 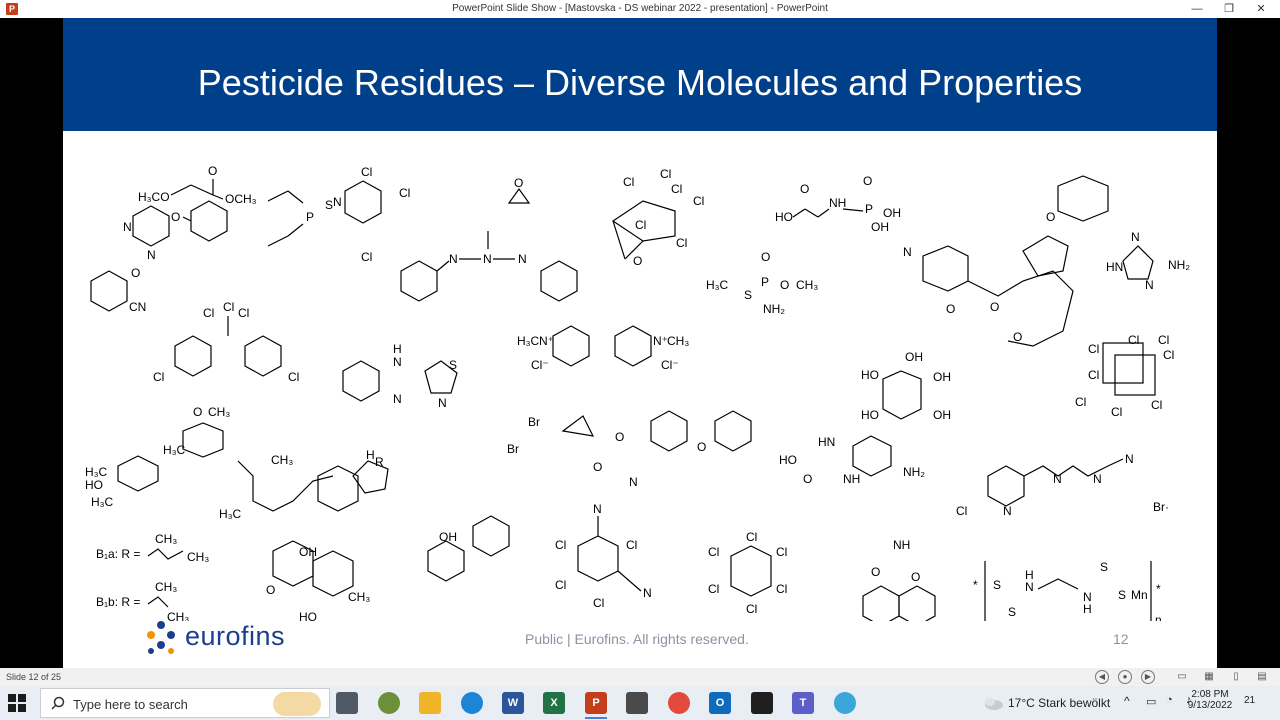 What do you see at coordinates (1125, 677) in the screenshot?
I see `pointer-options-icon: ●` at bounding box center [1125, 677].